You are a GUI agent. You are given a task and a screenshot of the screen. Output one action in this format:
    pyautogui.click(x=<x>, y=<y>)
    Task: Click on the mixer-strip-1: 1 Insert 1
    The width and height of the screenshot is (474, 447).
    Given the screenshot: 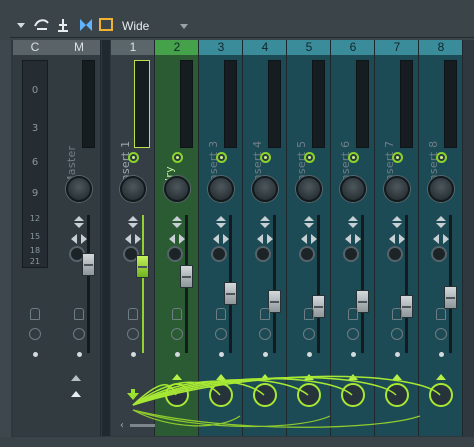 What is the action you would take?
    pyautogui.click(x=133, y=238)
    